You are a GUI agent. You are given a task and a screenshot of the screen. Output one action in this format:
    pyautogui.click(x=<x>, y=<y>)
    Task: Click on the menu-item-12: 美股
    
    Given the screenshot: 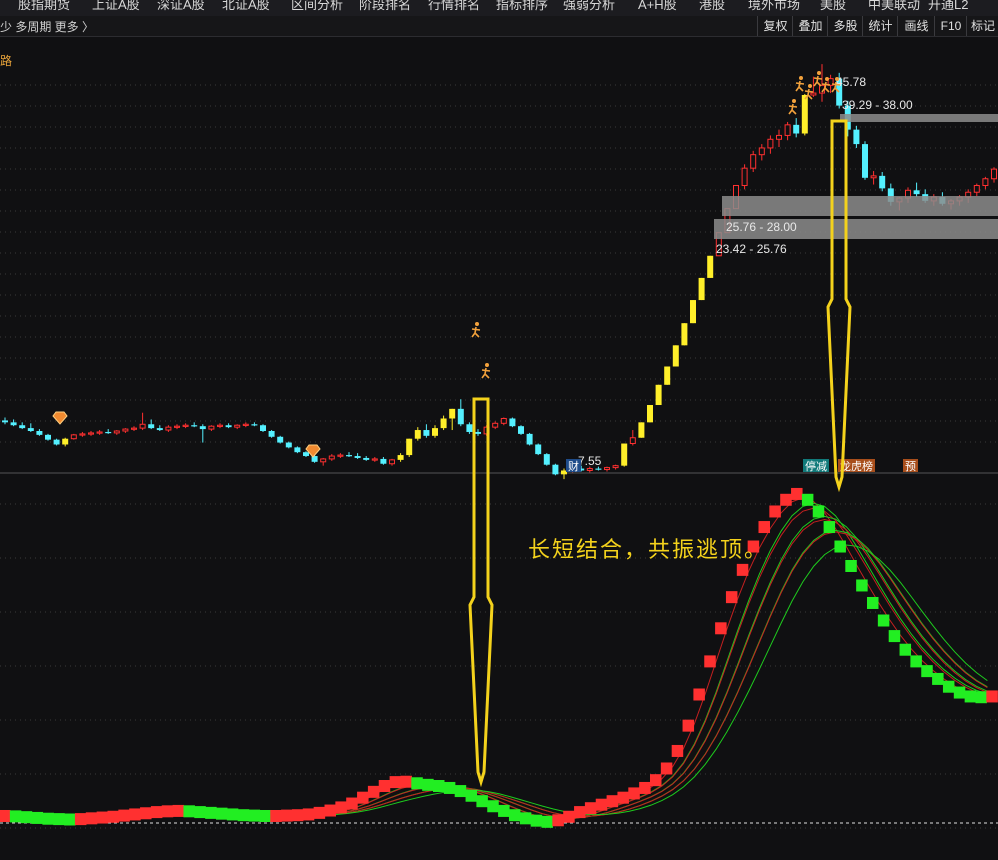 What is the action you would take?
    pyautogui.click(x=833, y=6)
    